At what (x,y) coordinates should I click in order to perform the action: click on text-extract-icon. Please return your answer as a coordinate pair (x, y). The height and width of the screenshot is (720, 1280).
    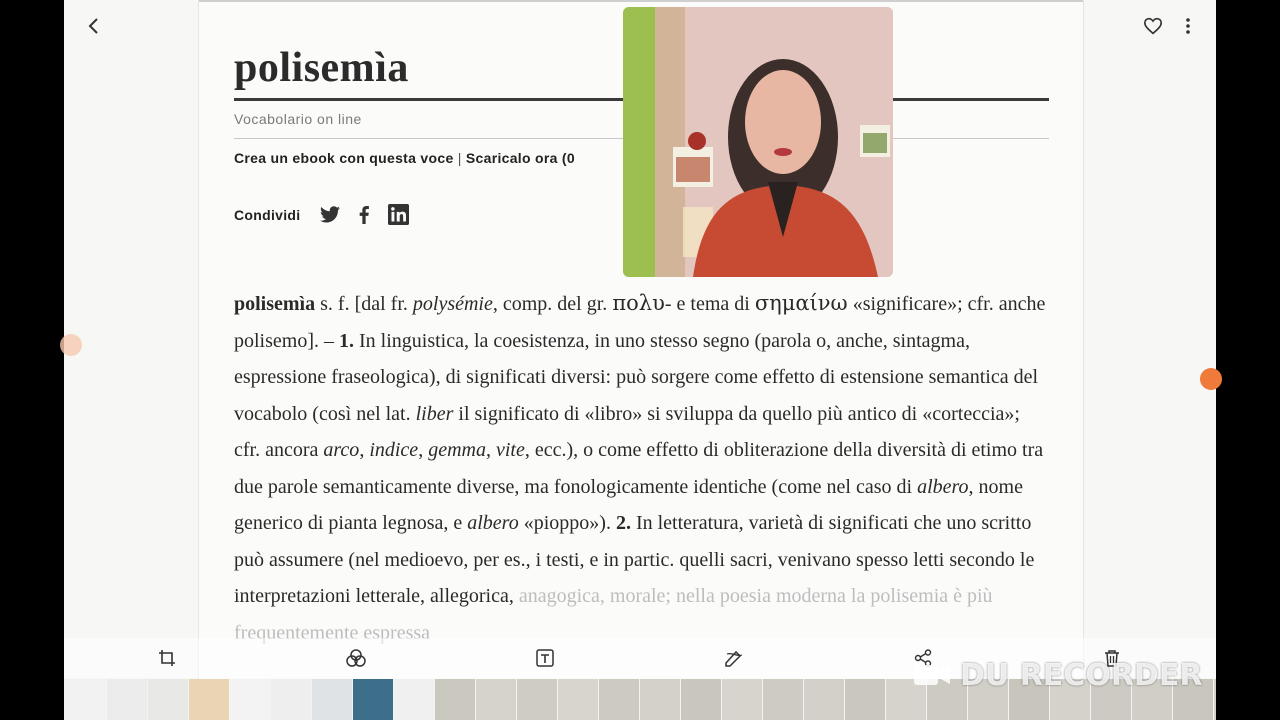
    Looking at the image, I should click on (545, 658).